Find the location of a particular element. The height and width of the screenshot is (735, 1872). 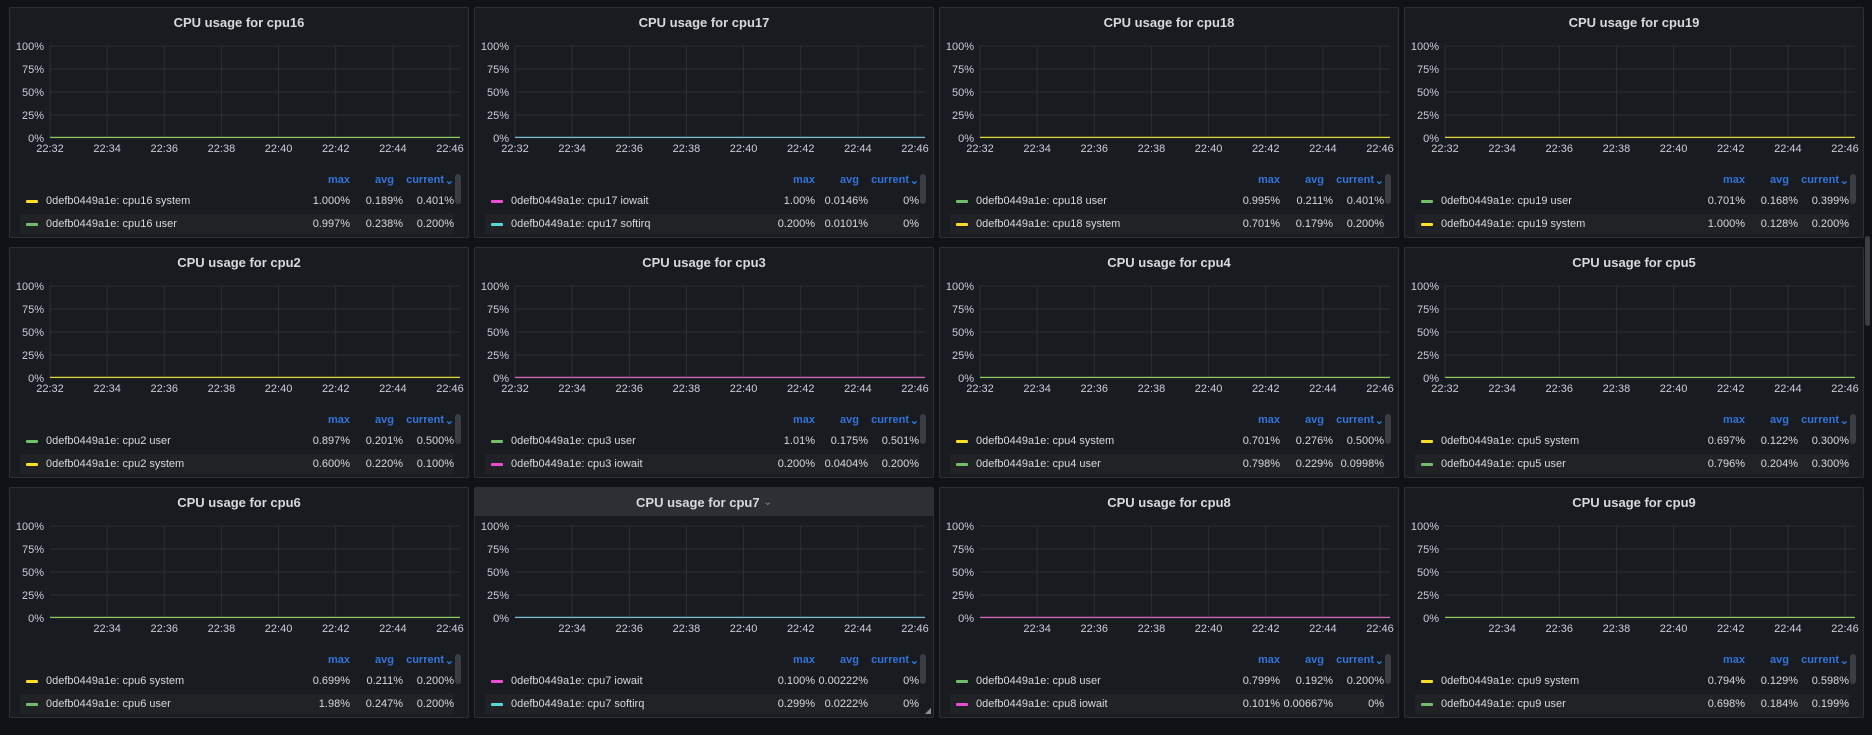

panel-header: CPU usage for cpu16 is located at coordinates (239, 22).